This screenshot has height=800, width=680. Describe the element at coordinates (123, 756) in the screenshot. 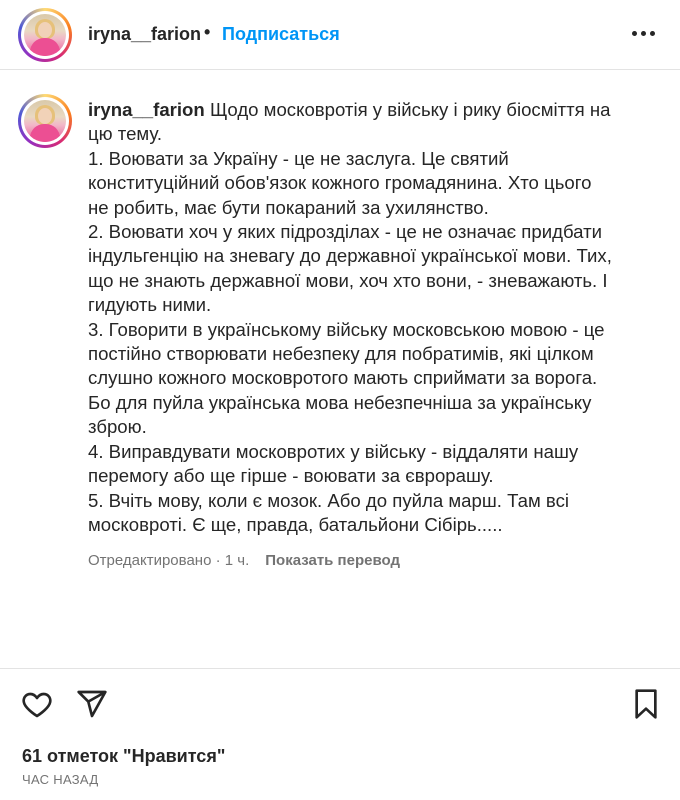

I see `likes-count: 61 отметок "Нравится"` at that location.